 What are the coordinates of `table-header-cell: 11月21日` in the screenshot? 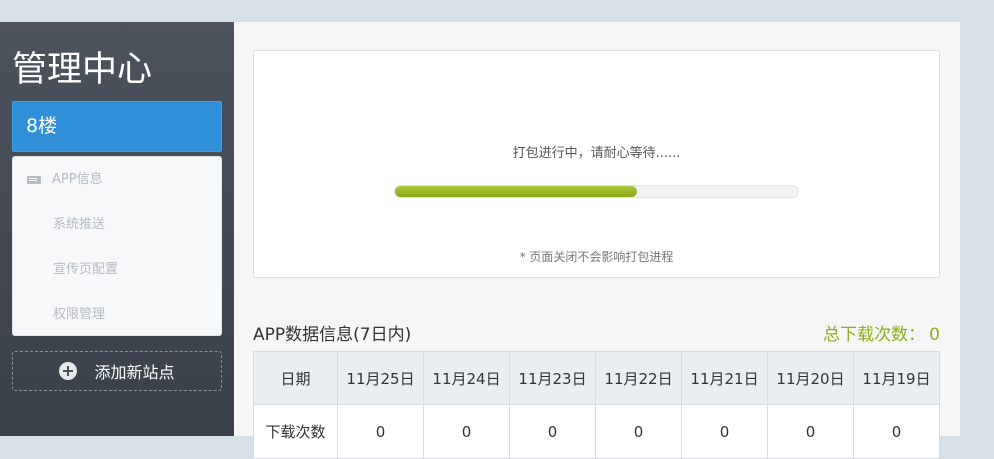 It's located at (724, 378).